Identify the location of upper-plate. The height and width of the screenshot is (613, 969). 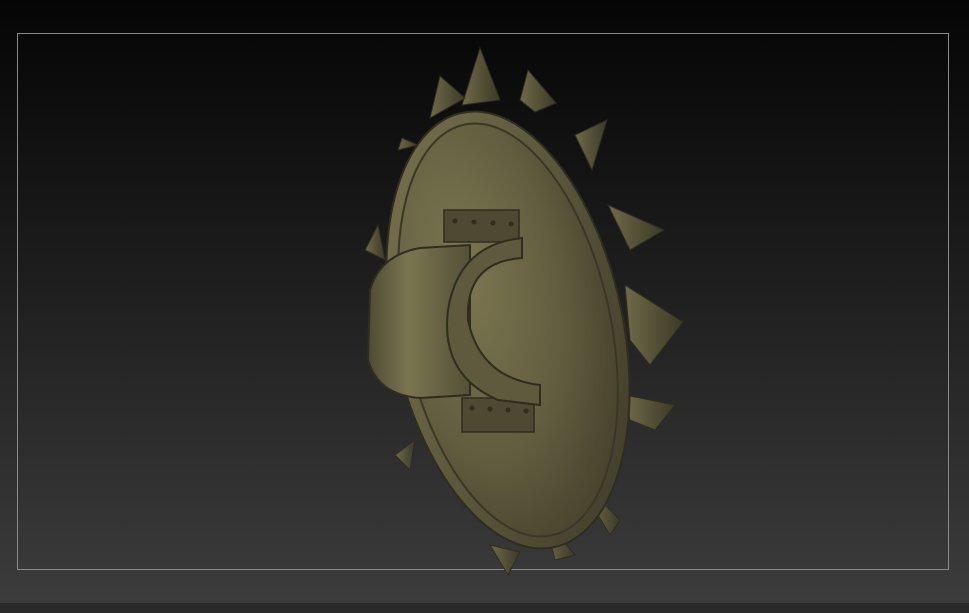
(481, 226).